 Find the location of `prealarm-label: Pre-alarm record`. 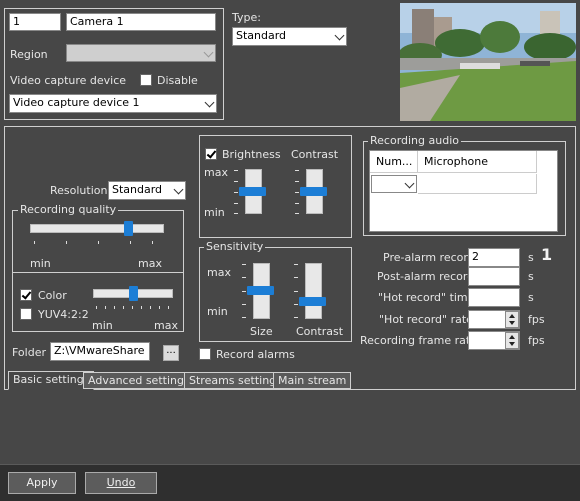

prealarm-label: Pre-alarm record is located at coordinates (429, 257).